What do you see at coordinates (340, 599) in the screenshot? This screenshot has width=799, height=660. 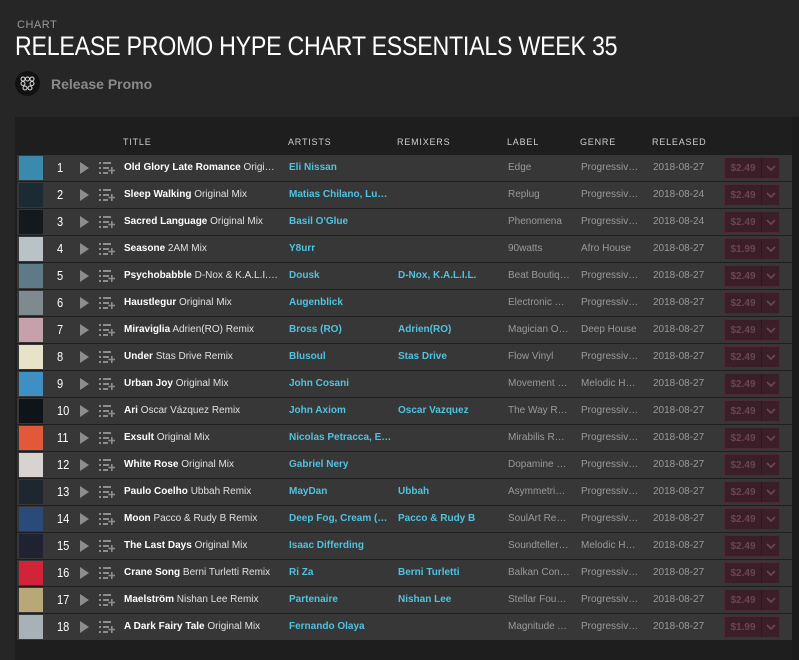 I see `track-artists: Partenaire` at bounding box center [340, 599].